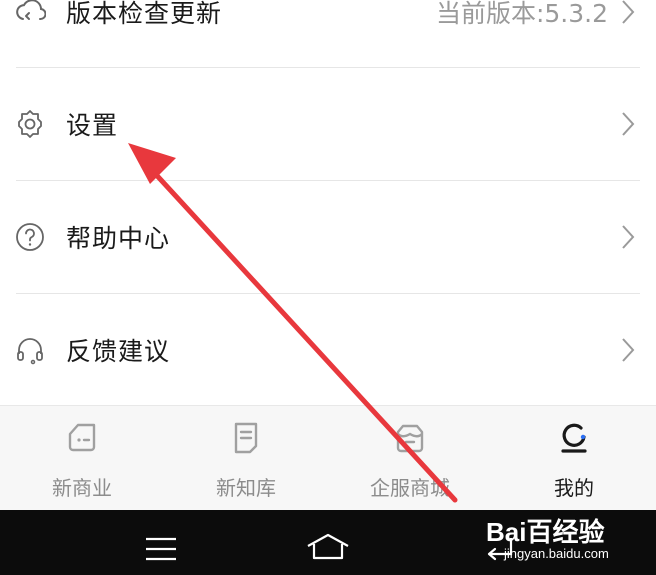 This screenshot has width=656, height=575. Describe the element at coordinates (545, 532) in the screenshot. I see `watermark-brand: Bai百经验` at that location.